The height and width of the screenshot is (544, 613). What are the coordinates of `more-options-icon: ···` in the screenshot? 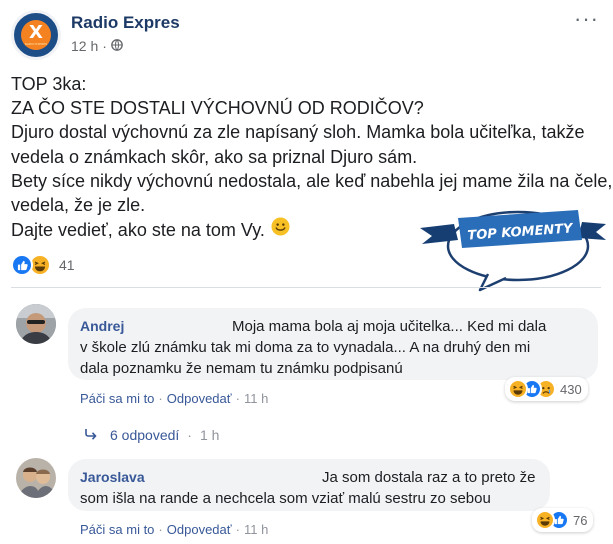 It's located at (586, 19).